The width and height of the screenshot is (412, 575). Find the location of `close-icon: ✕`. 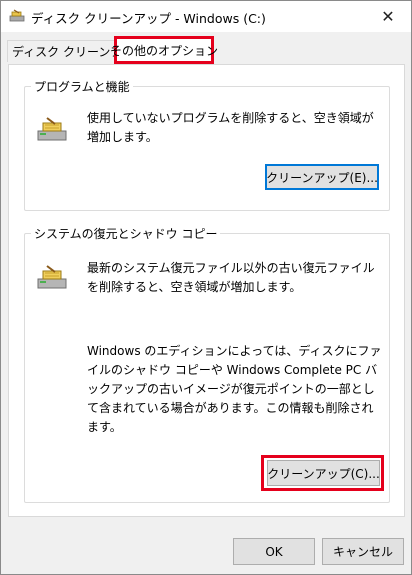

close-icon: ✕ is located at coordinates (388, 16).